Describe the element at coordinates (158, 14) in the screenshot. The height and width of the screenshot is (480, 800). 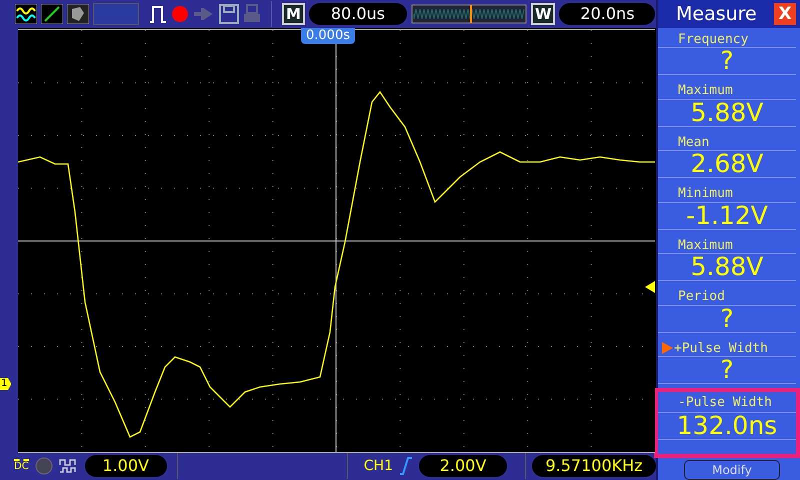
I see `pulse-icon` at that location.